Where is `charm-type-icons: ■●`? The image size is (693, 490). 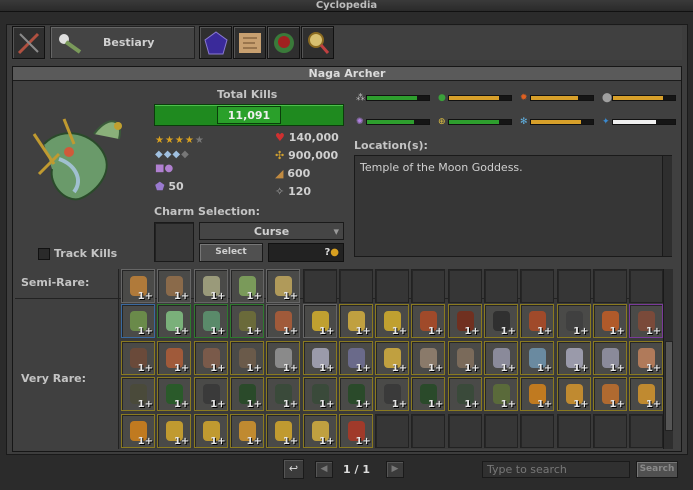
charm-type-icons: ■● is located at coordinates (164, 168).